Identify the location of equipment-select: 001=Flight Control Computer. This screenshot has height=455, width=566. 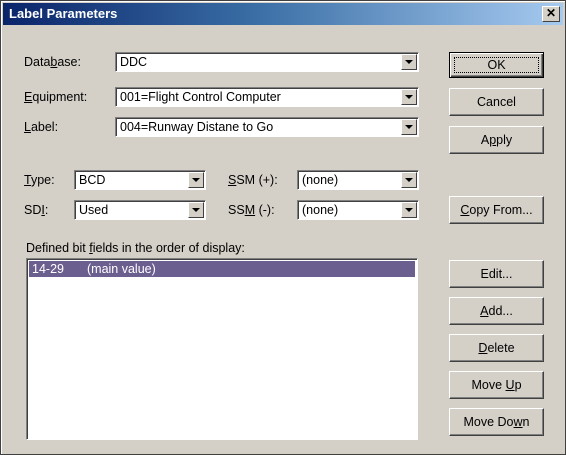
(267, 97).